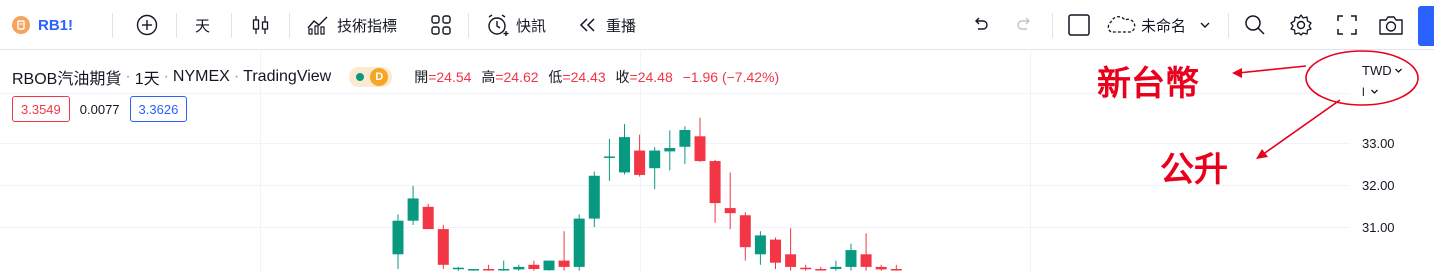 Image resolution: width=1434 pixels, height=273 pixels. I want to click on unit-annotation: 公升, so click(1194, 170).